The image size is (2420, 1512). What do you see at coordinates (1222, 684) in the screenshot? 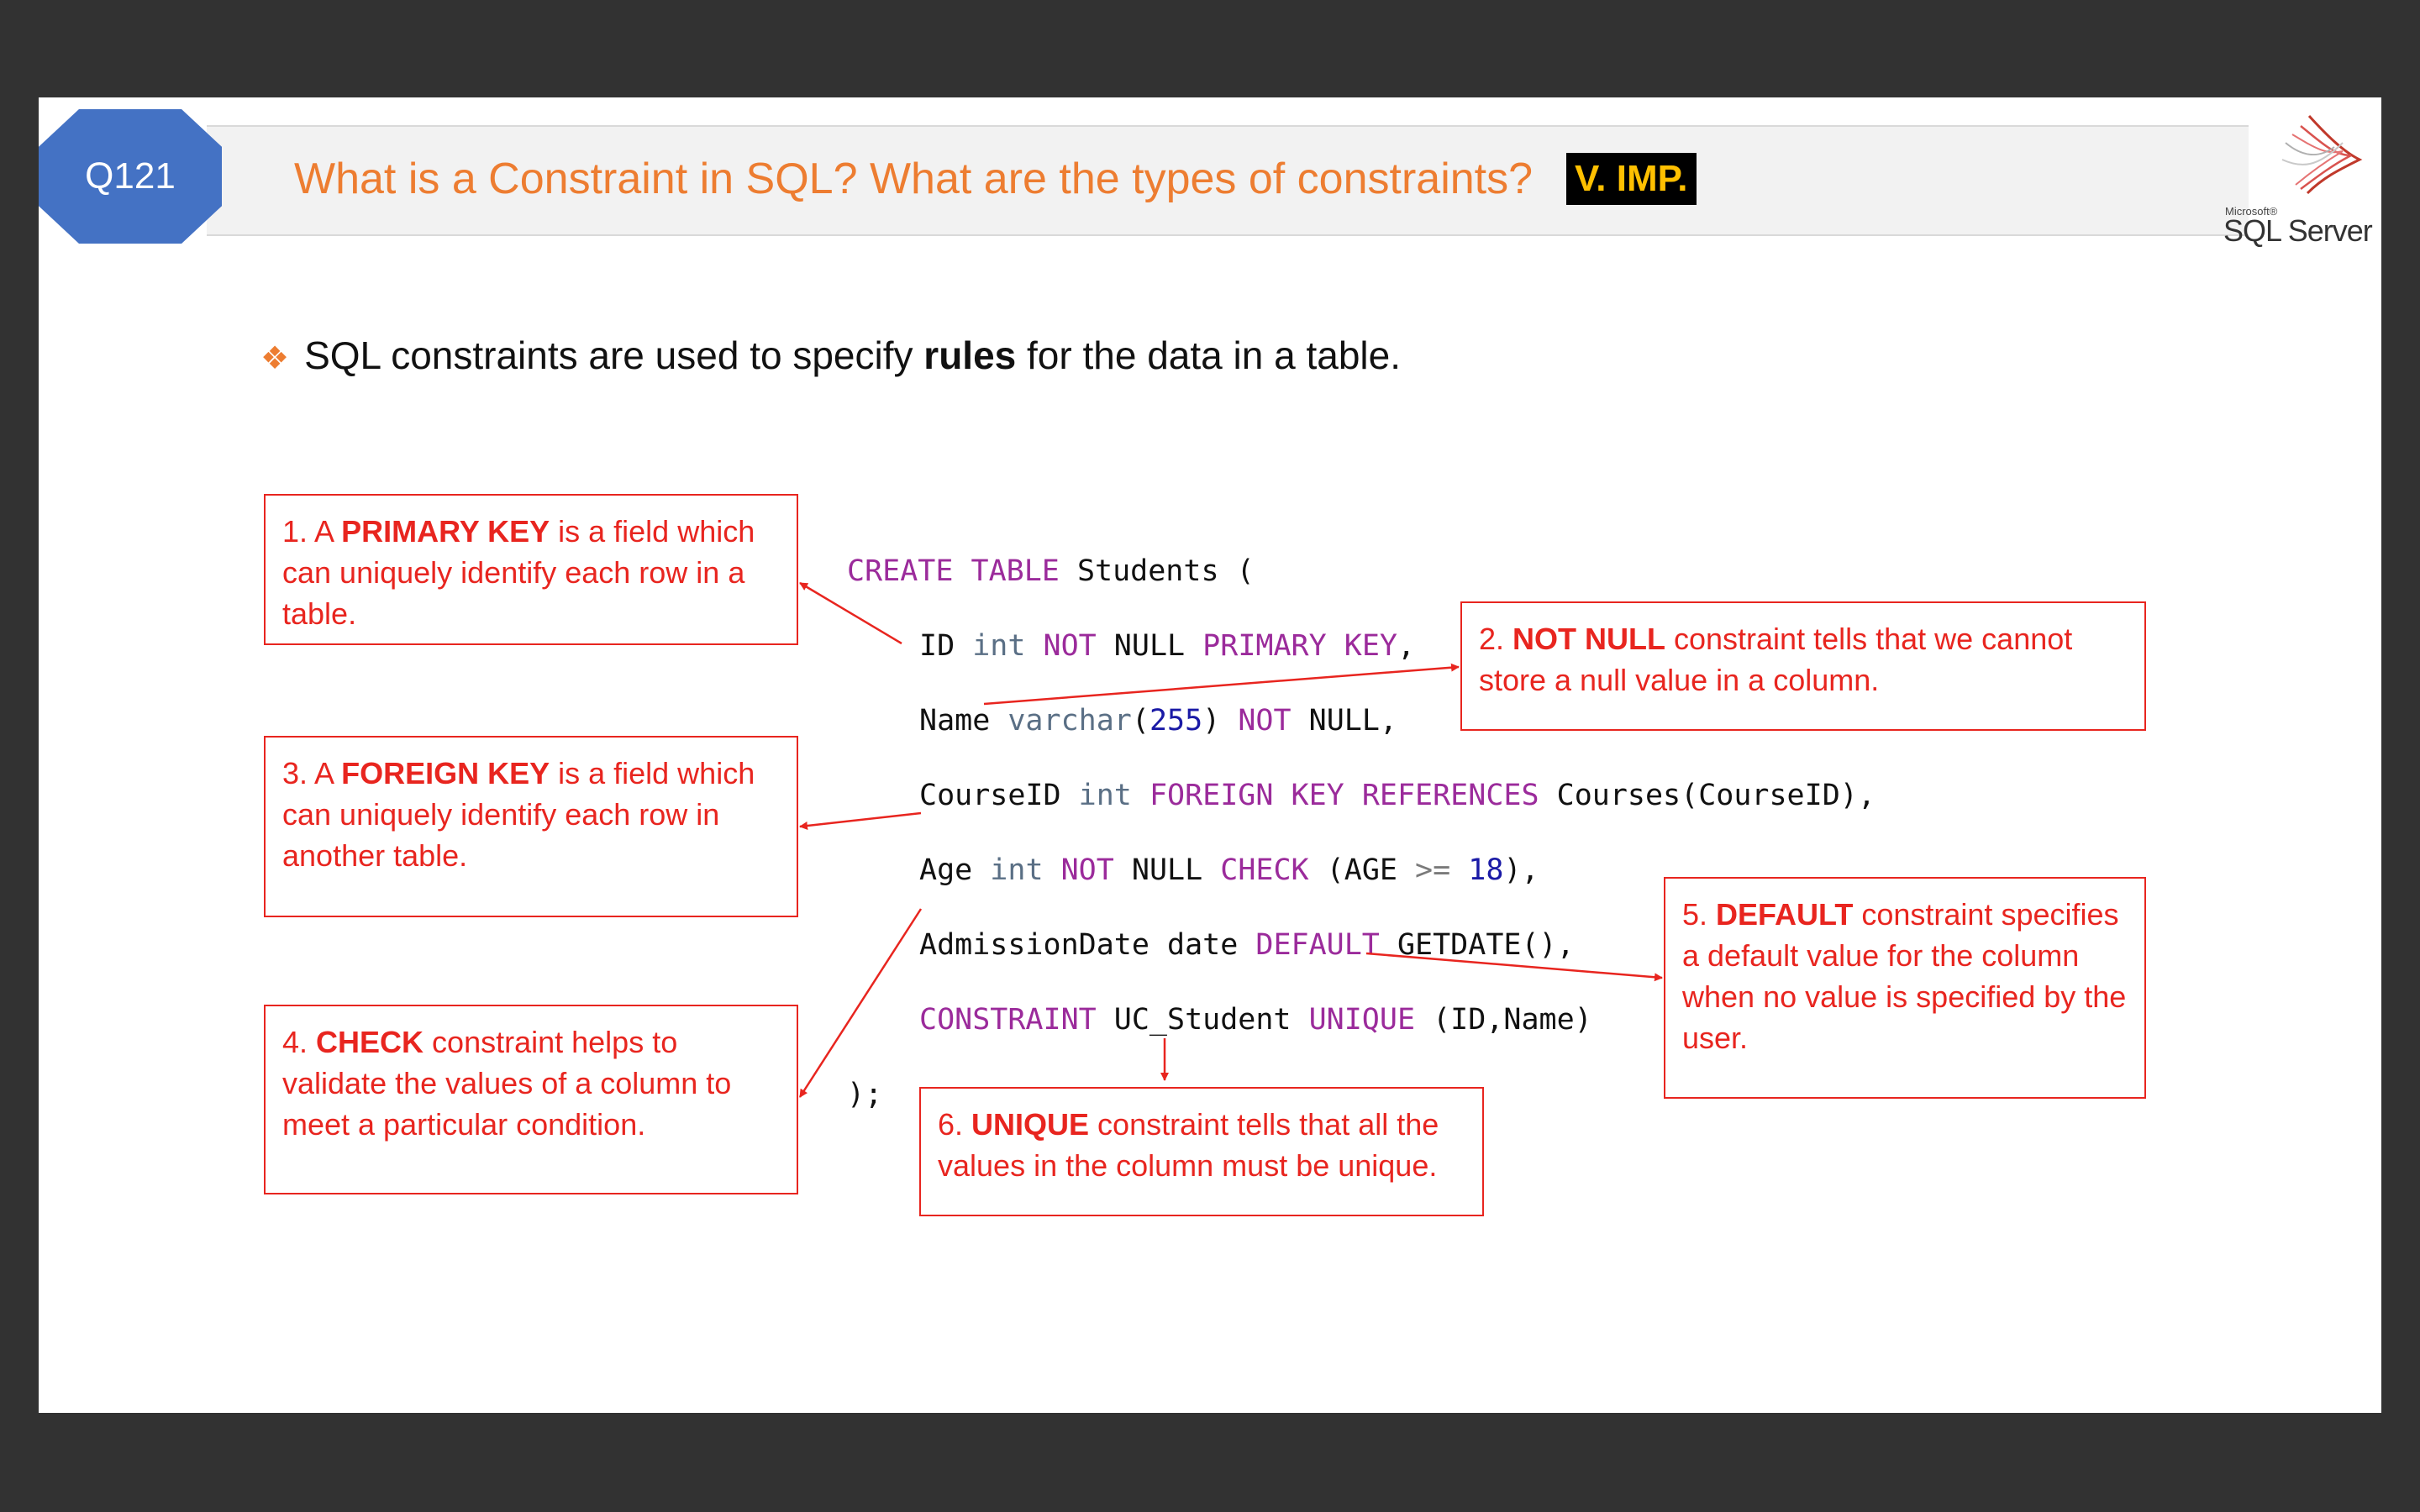
I see `arrow-not-null` at bounding box center [1222, 684].